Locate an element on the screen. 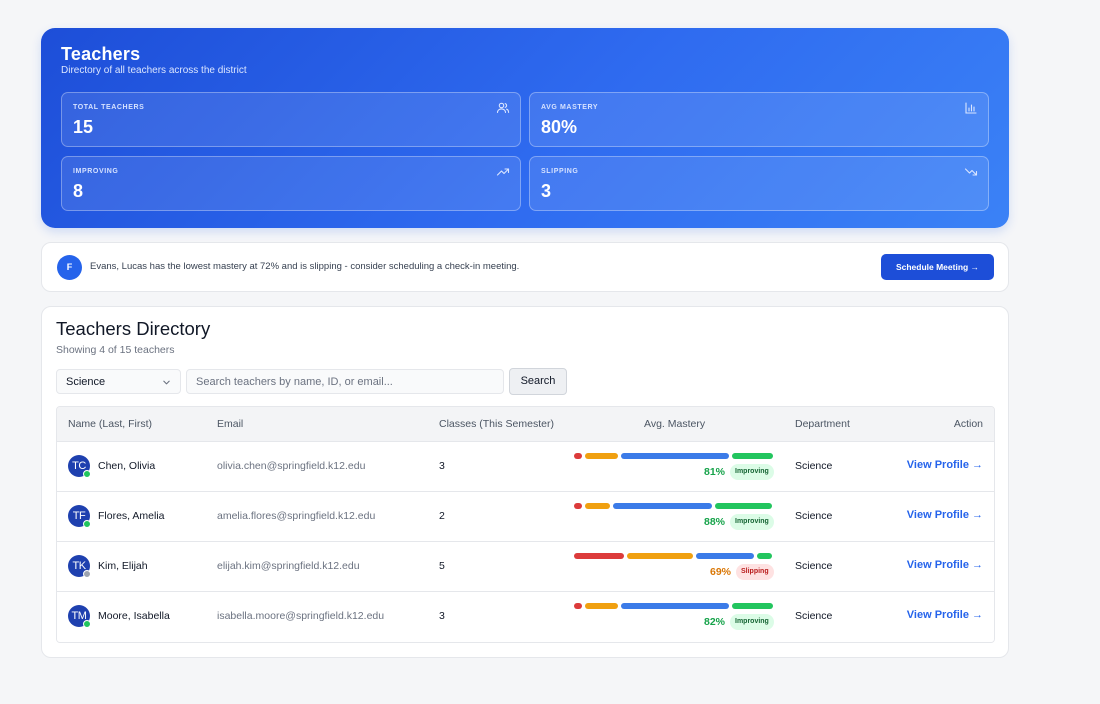 The height and width of the screenshot is (704, 1100). column-header-action: Action is located at coordinates (968, 424).